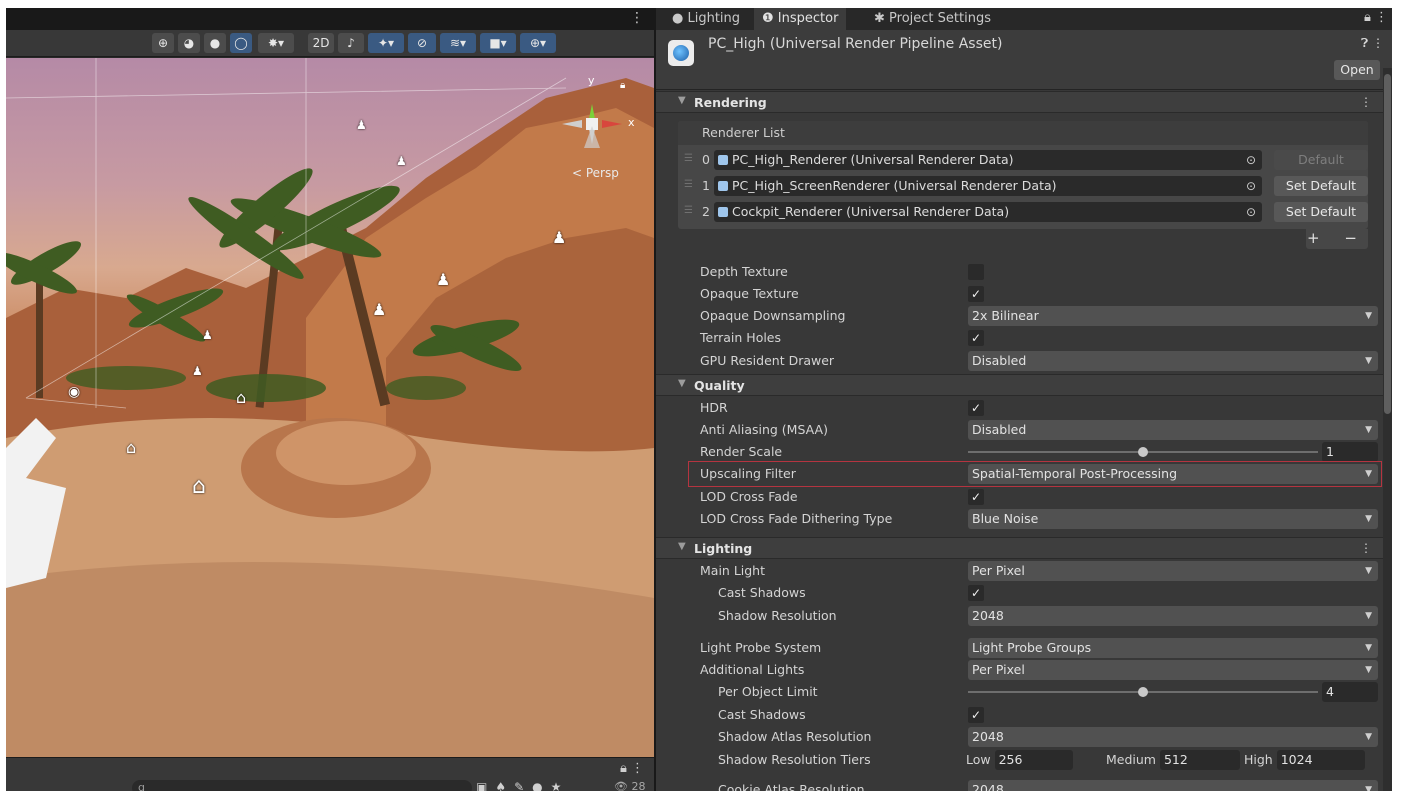 The image size is (1405, 791). Describe the element at coordinates (1173, 785) in the screenshot. I see `cookie-atlas-resolution-dropdown: 2048 ▼` at that location.